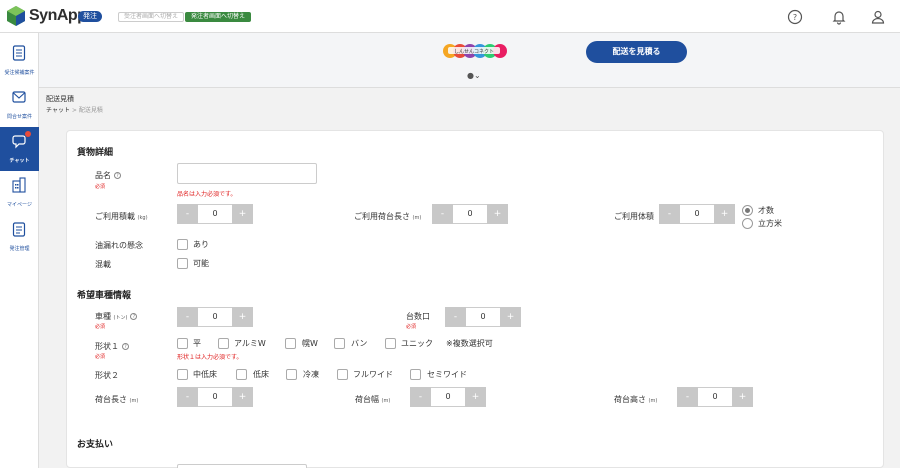 The height and width of the screenshot is (468, 900). I want to click on bell-icon, so click(839, 17).